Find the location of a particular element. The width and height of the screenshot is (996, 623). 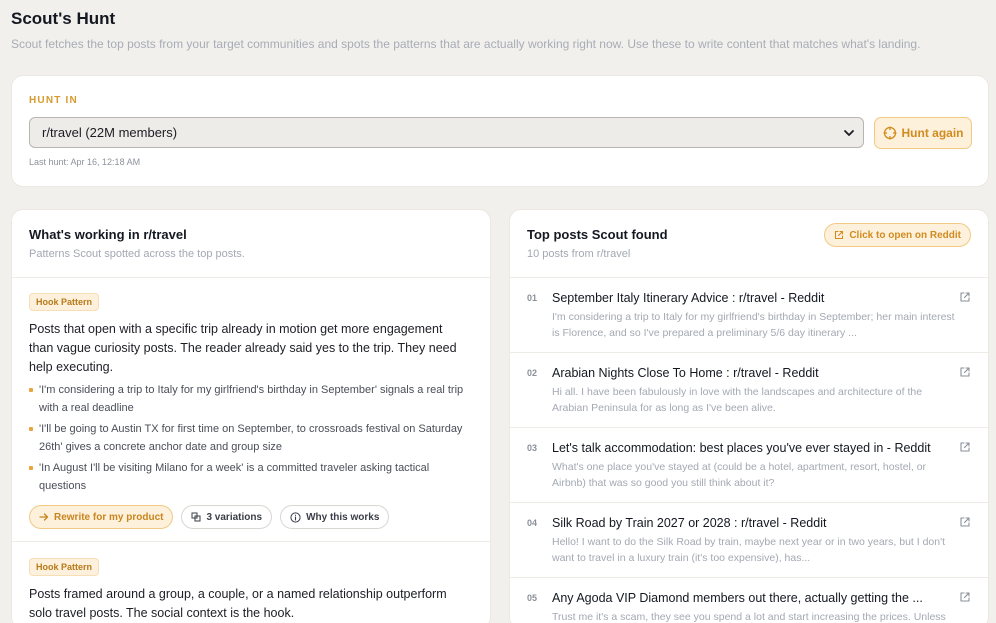

post-number: 03 is located at coordinates (532, 448).